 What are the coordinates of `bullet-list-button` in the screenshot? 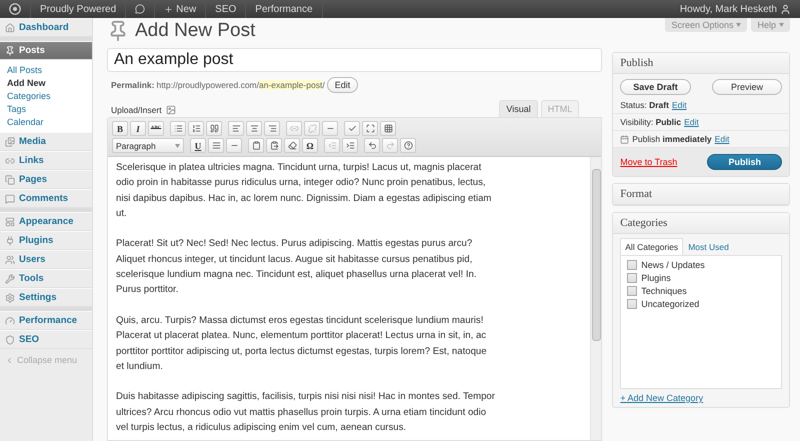 It's located at (178, 128).